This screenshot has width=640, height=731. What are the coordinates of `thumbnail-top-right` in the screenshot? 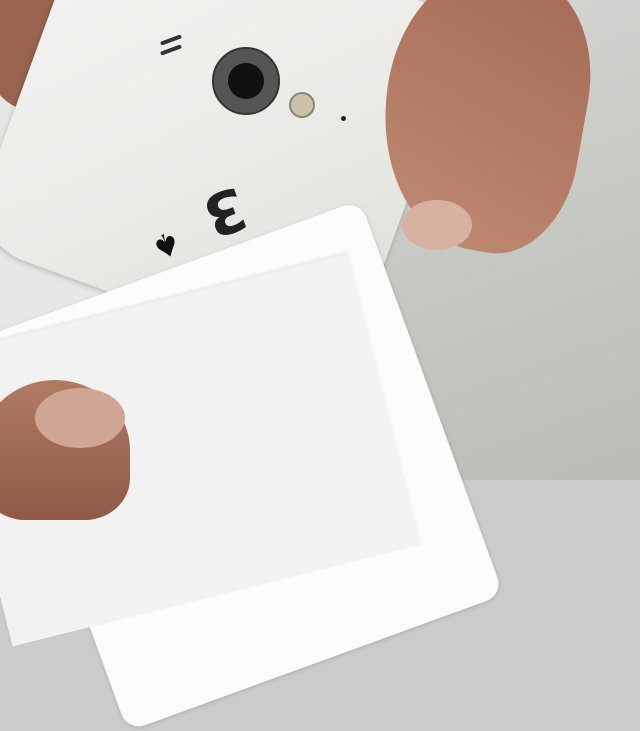 It's located at (437, 225).